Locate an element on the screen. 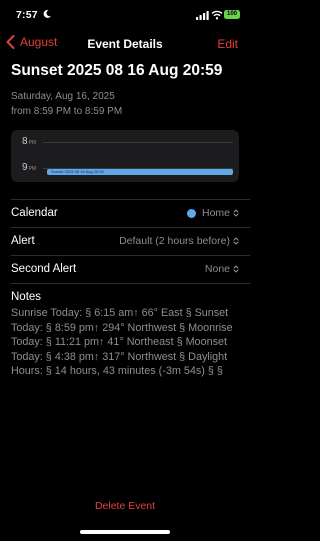  home-indicator is located at coordinates (125, 532).